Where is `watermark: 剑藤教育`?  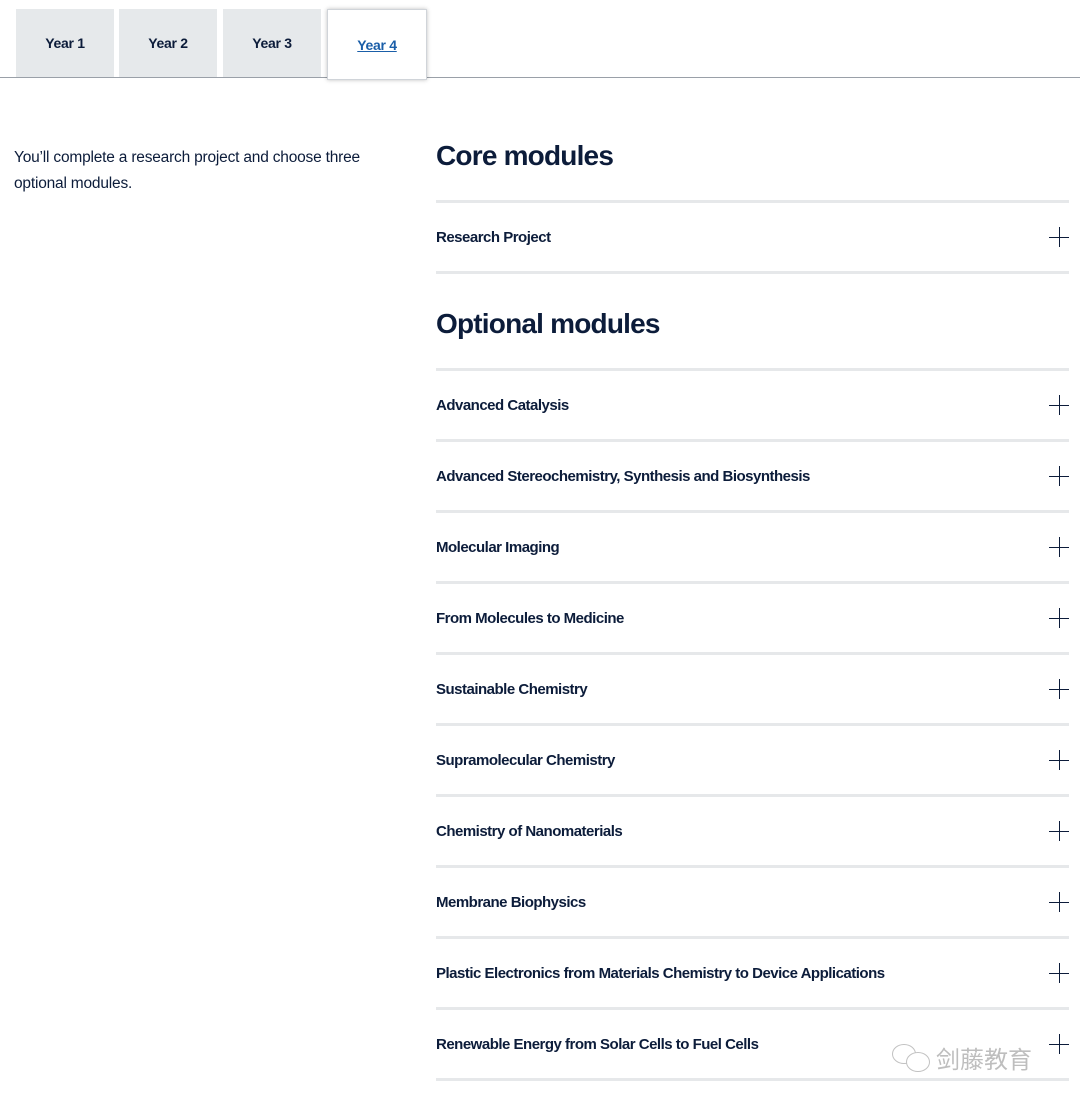 watermark: 剑藤教育 is located at coordinates (962, 1057).